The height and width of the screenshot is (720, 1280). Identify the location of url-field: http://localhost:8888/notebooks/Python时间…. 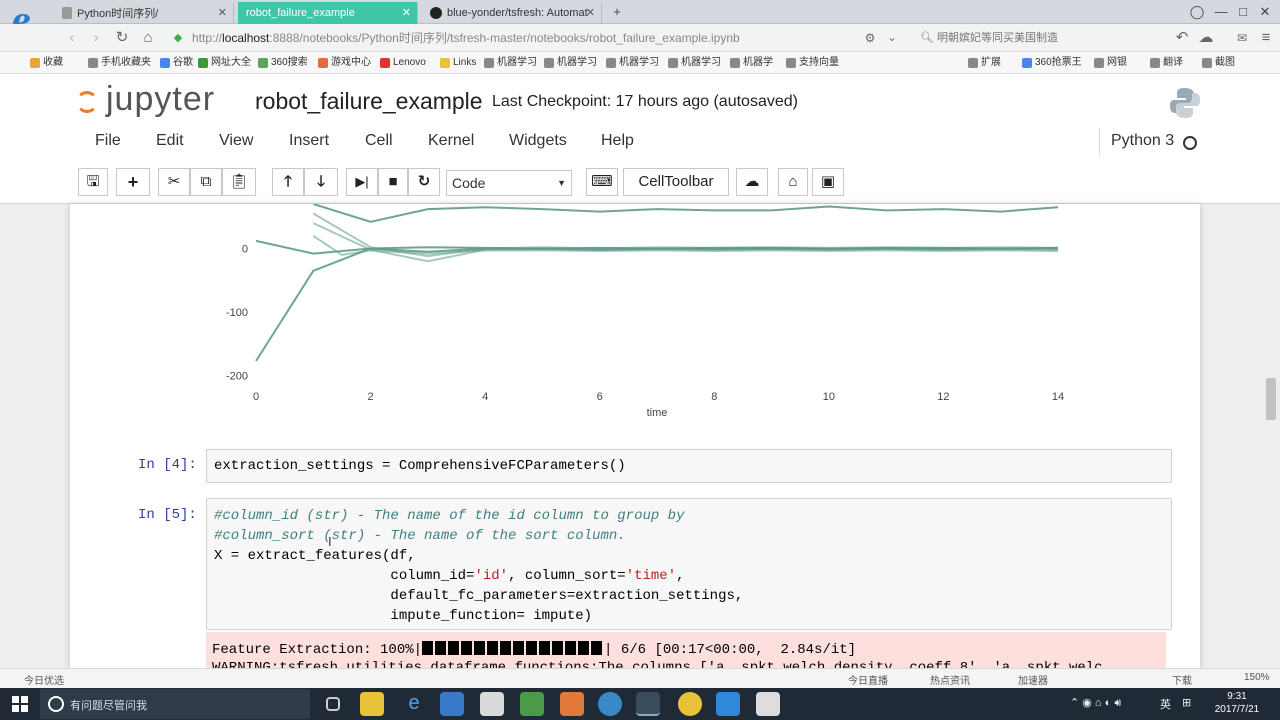
(517, 38).